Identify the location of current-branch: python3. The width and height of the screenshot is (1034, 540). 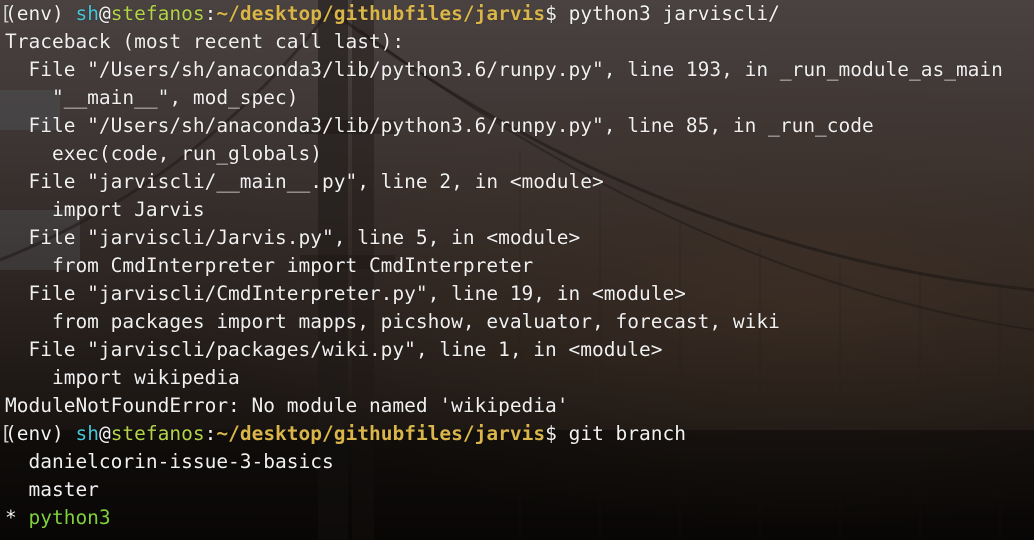
(69, 517).